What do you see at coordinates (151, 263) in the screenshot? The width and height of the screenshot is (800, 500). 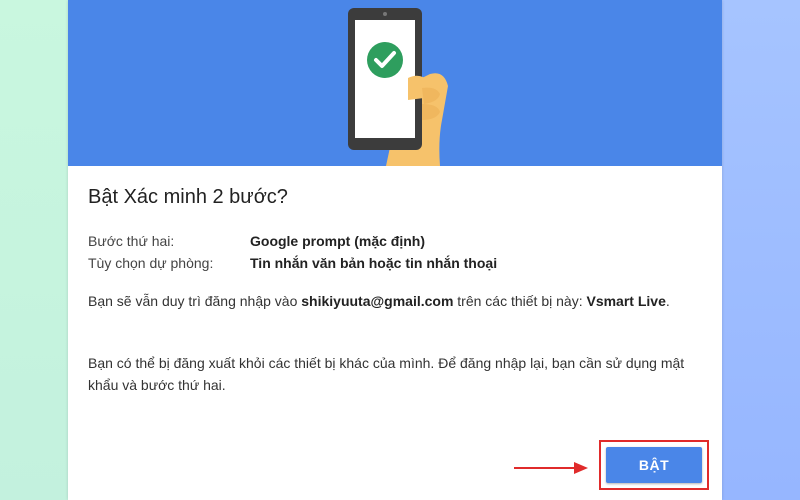 I see `detail-label: Tùy chọn dự phòng:` at bounding box center [151, 263].